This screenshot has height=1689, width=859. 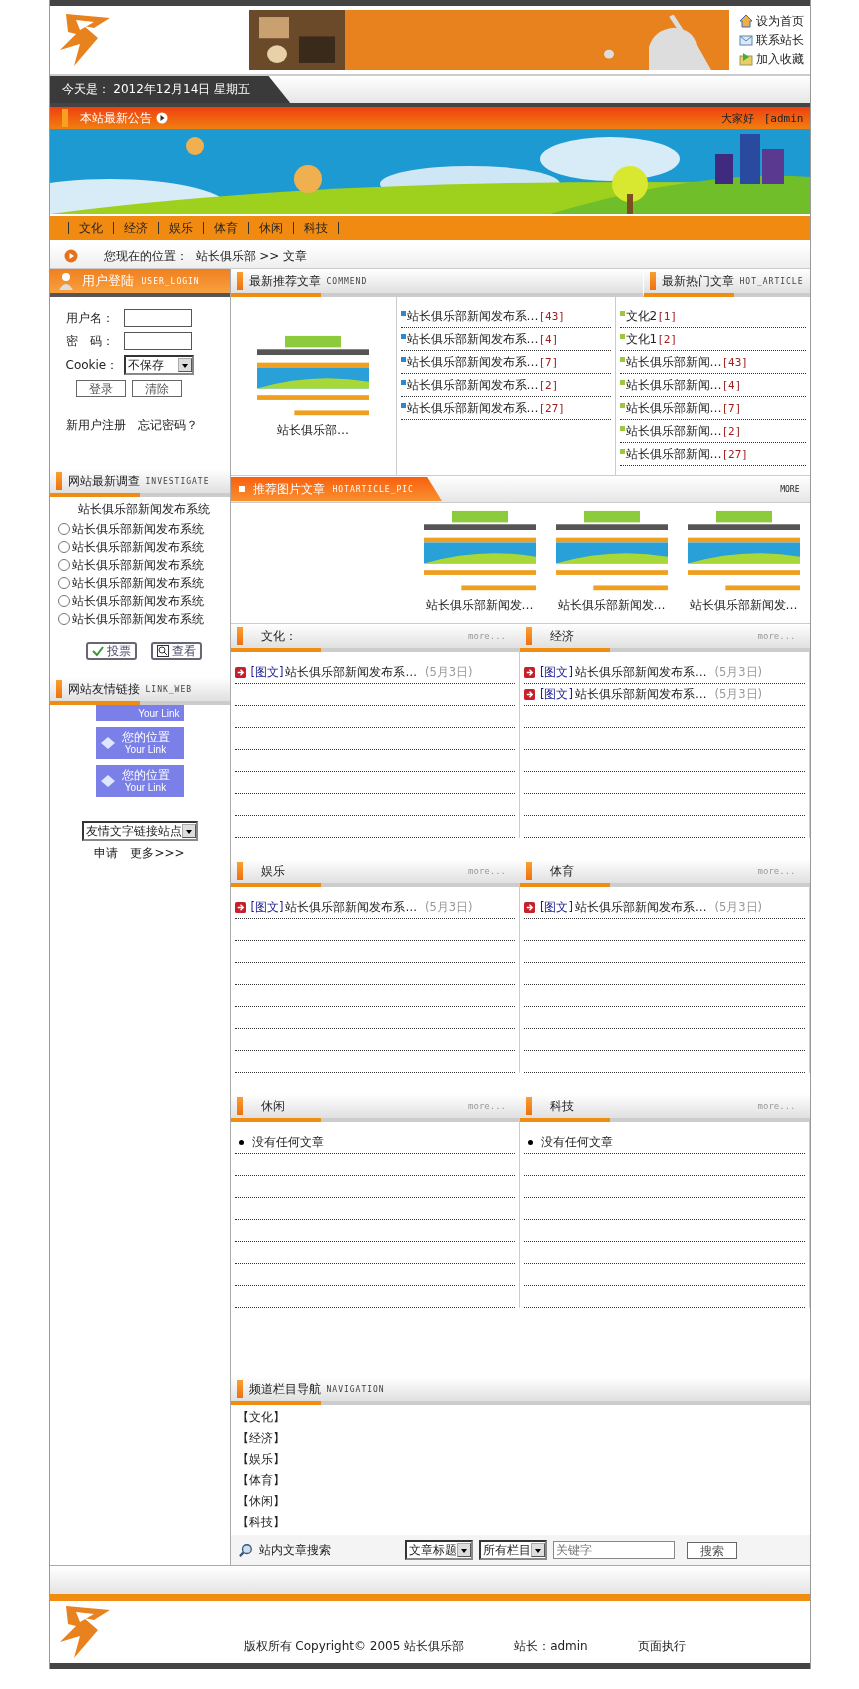 I want to click on poll-question: 站长俱乐部新闻发布系统, so click(x=143, y=509).